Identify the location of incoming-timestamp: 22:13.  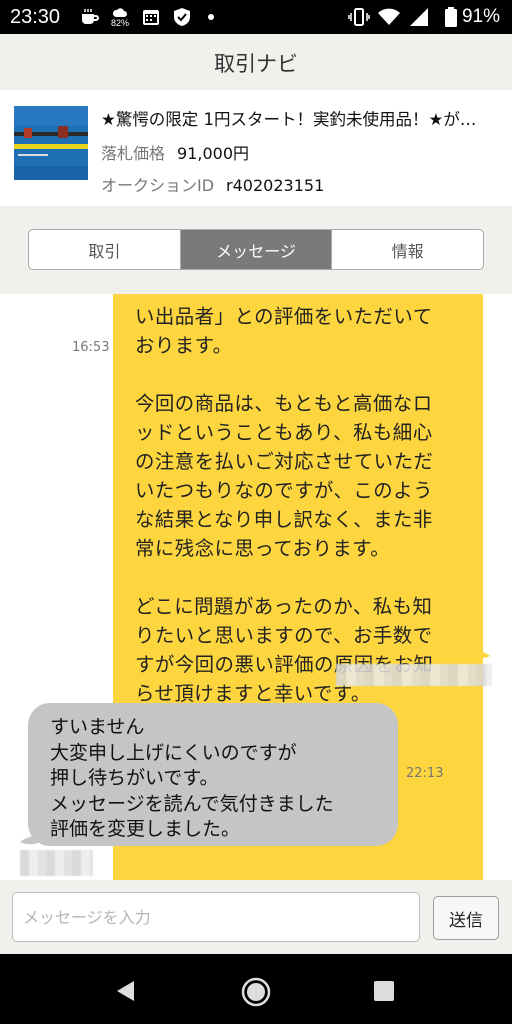
(425, 773).